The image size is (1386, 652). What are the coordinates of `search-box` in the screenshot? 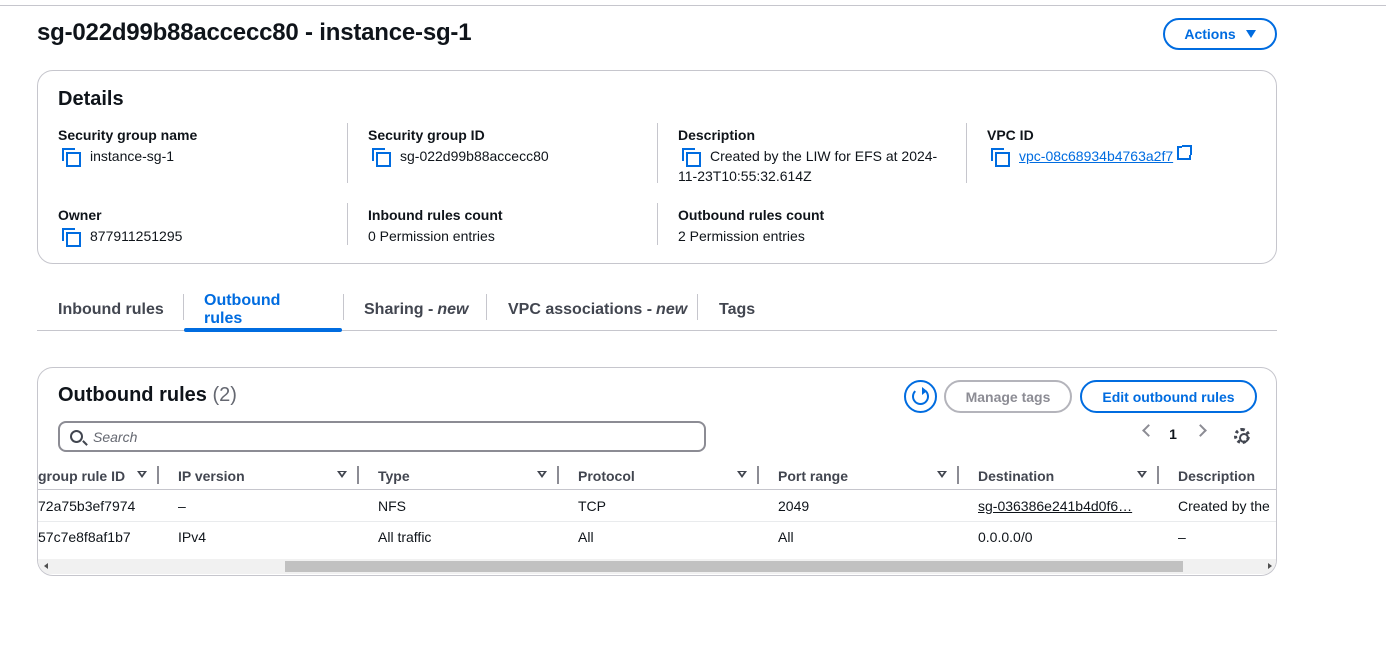 It's located at (382, 436).